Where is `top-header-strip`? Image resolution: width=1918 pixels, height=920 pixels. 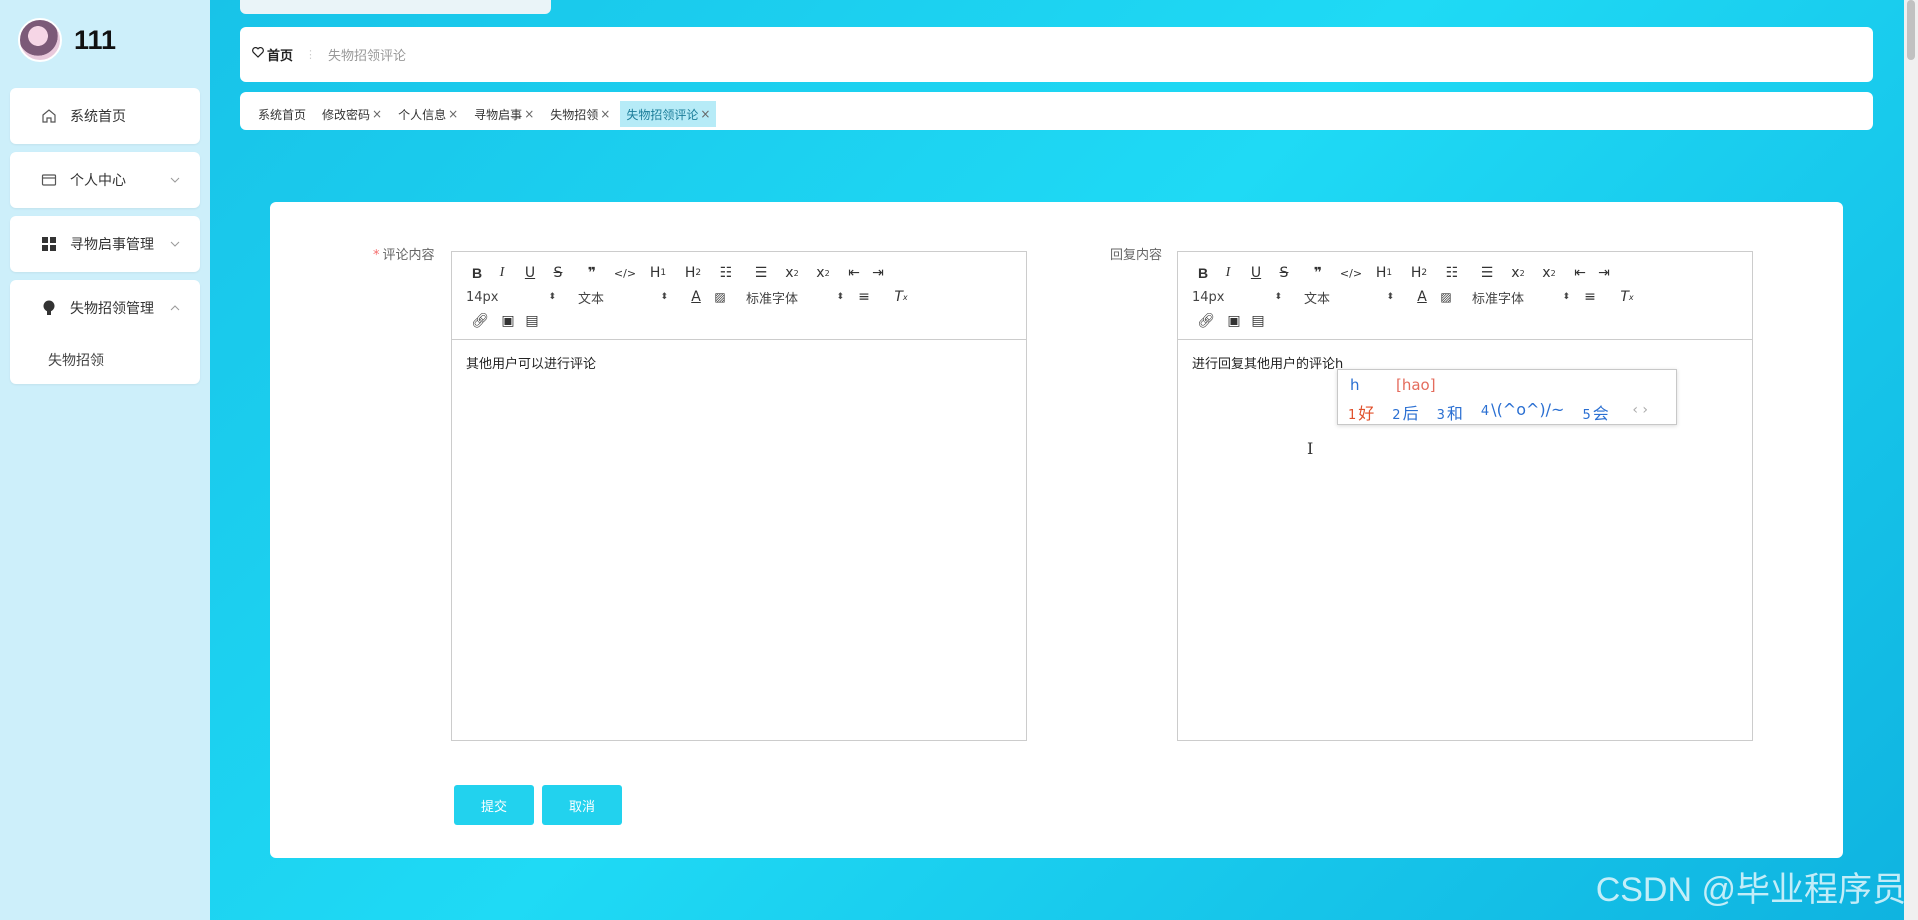 top-header-strip is located at coordinates (395, 7).